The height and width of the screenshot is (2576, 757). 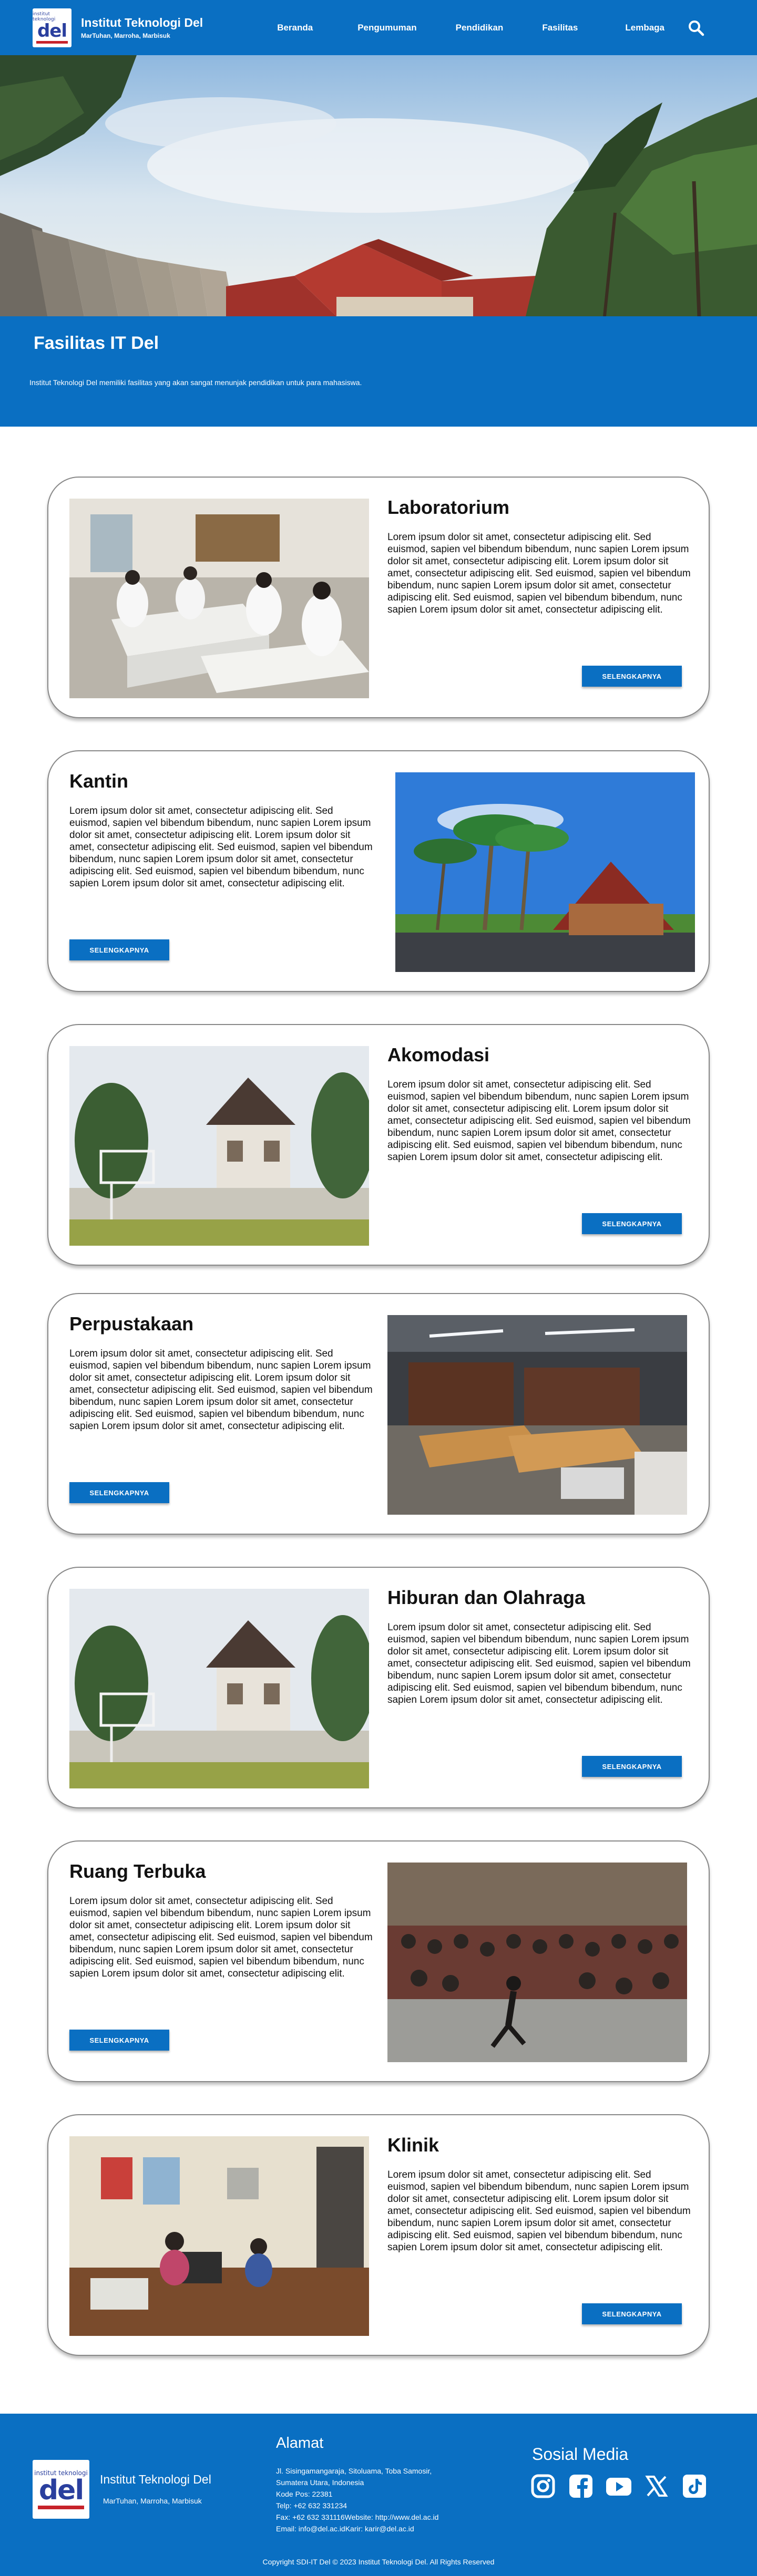 I want to click on facility-image-laboratorium, so click(x=219, y=598).